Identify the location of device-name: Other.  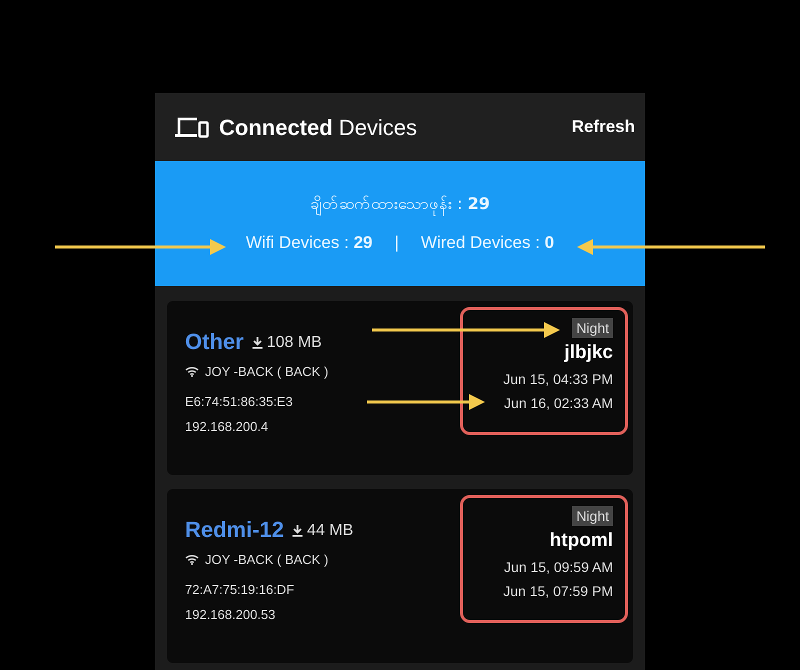
(214, 342).